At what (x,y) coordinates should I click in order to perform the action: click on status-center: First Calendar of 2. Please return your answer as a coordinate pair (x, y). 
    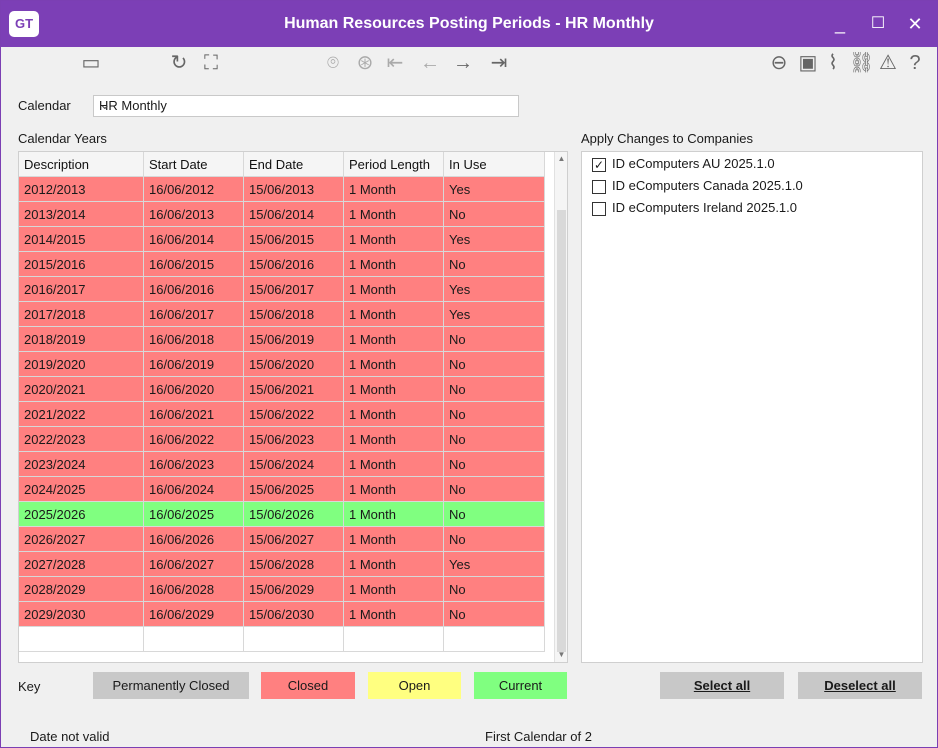
    Looking at the image, I should click on (538, 736).